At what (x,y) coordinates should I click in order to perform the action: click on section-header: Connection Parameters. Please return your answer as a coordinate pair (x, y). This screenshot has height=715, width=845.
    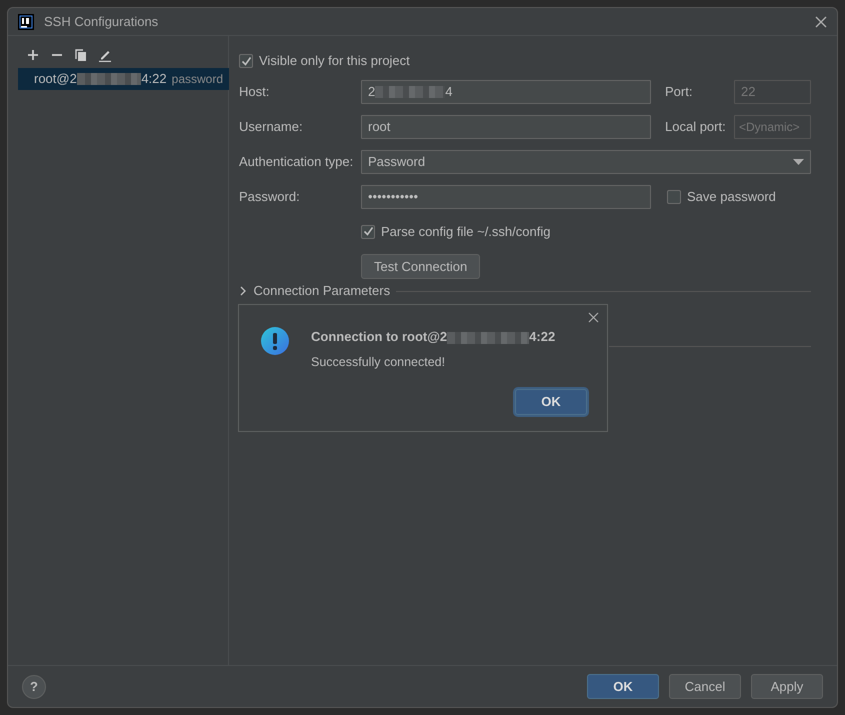
    Looking at the image, I should click on (314, 291).